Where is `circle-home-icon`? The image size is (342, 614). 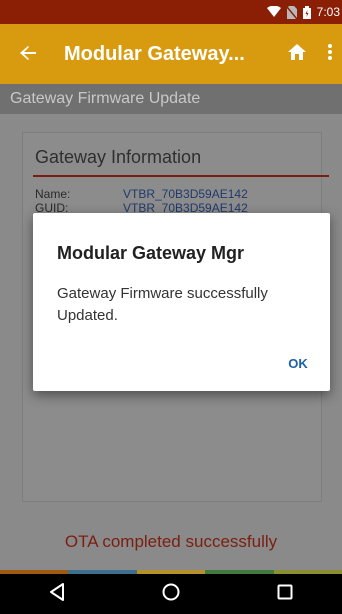
circle-home-icon is located at coordinates (171, 594).